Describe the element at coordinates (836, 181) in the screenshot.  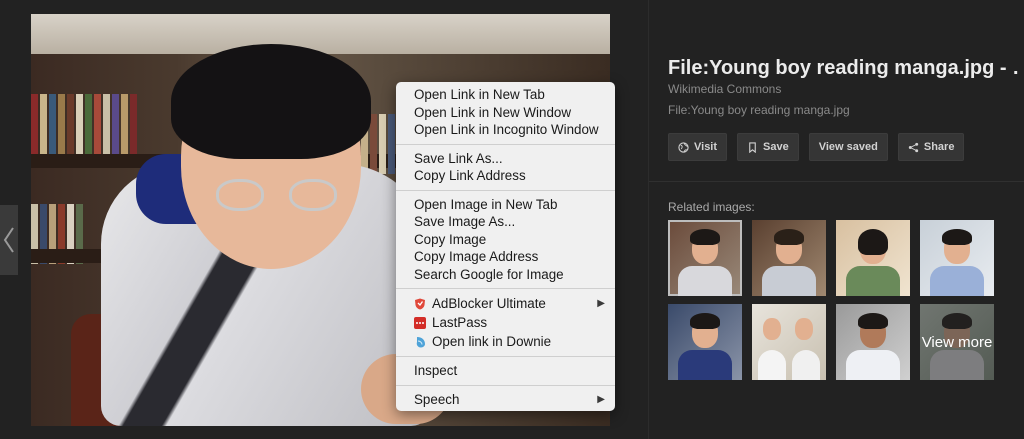
I see `panel-divider` at that location.